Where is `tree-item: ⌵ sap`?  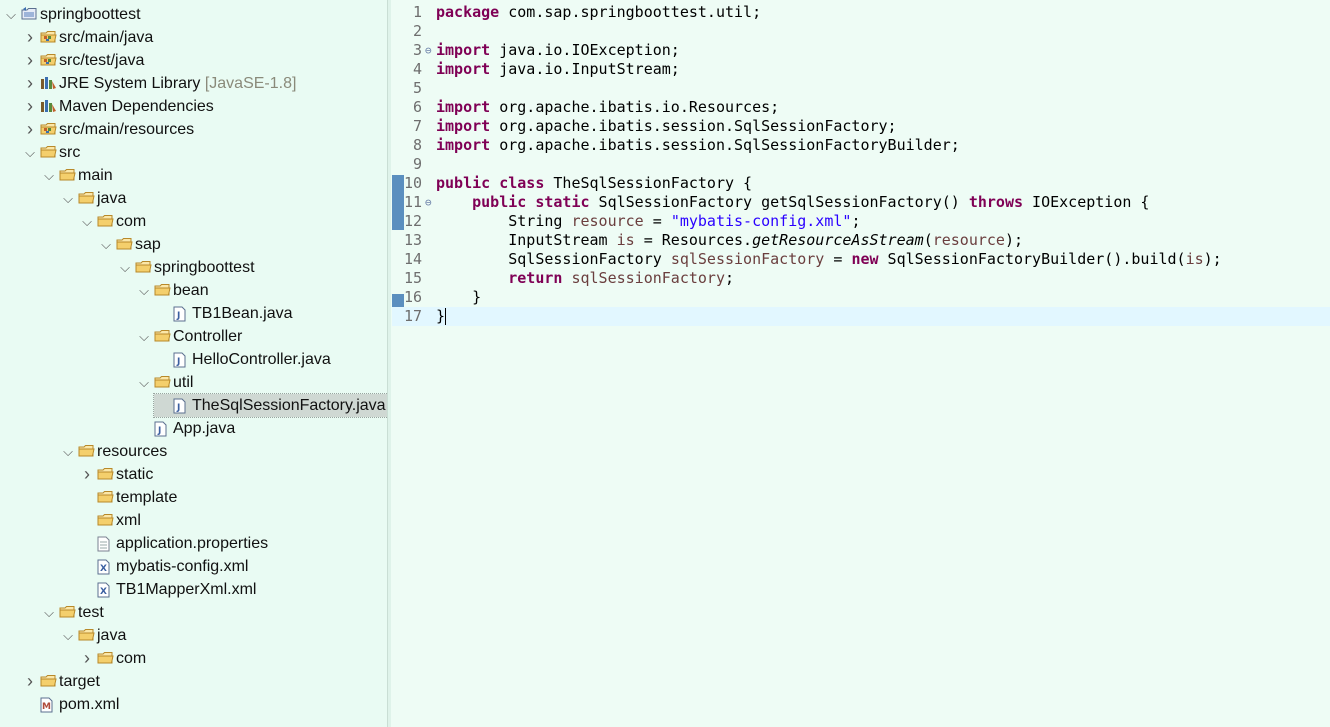
tree-item: ⌵ sap is located at coordinates (129, 244).